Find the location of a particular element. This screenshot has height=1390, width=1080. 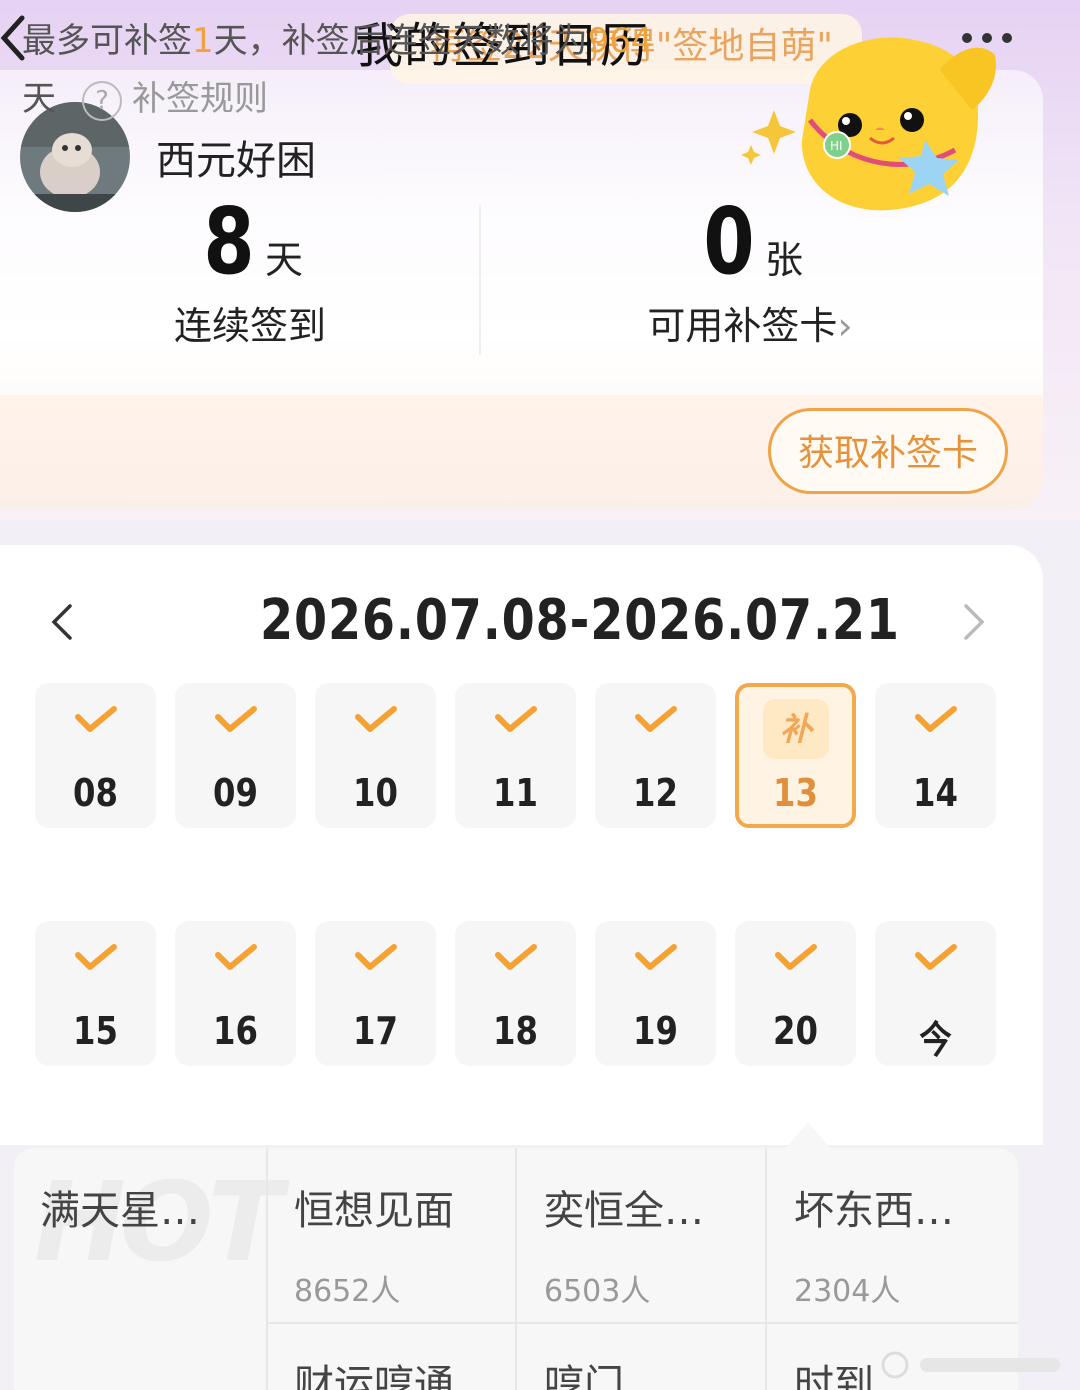

calendar-day-makeup: 补 13 is located at coordinates (795, 755).